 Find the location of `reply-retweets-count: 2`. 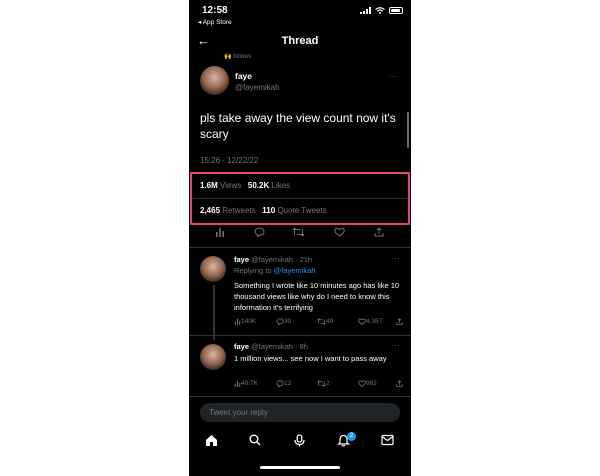

reply-retweets-count: 2 is located at coordinates (328, 383).